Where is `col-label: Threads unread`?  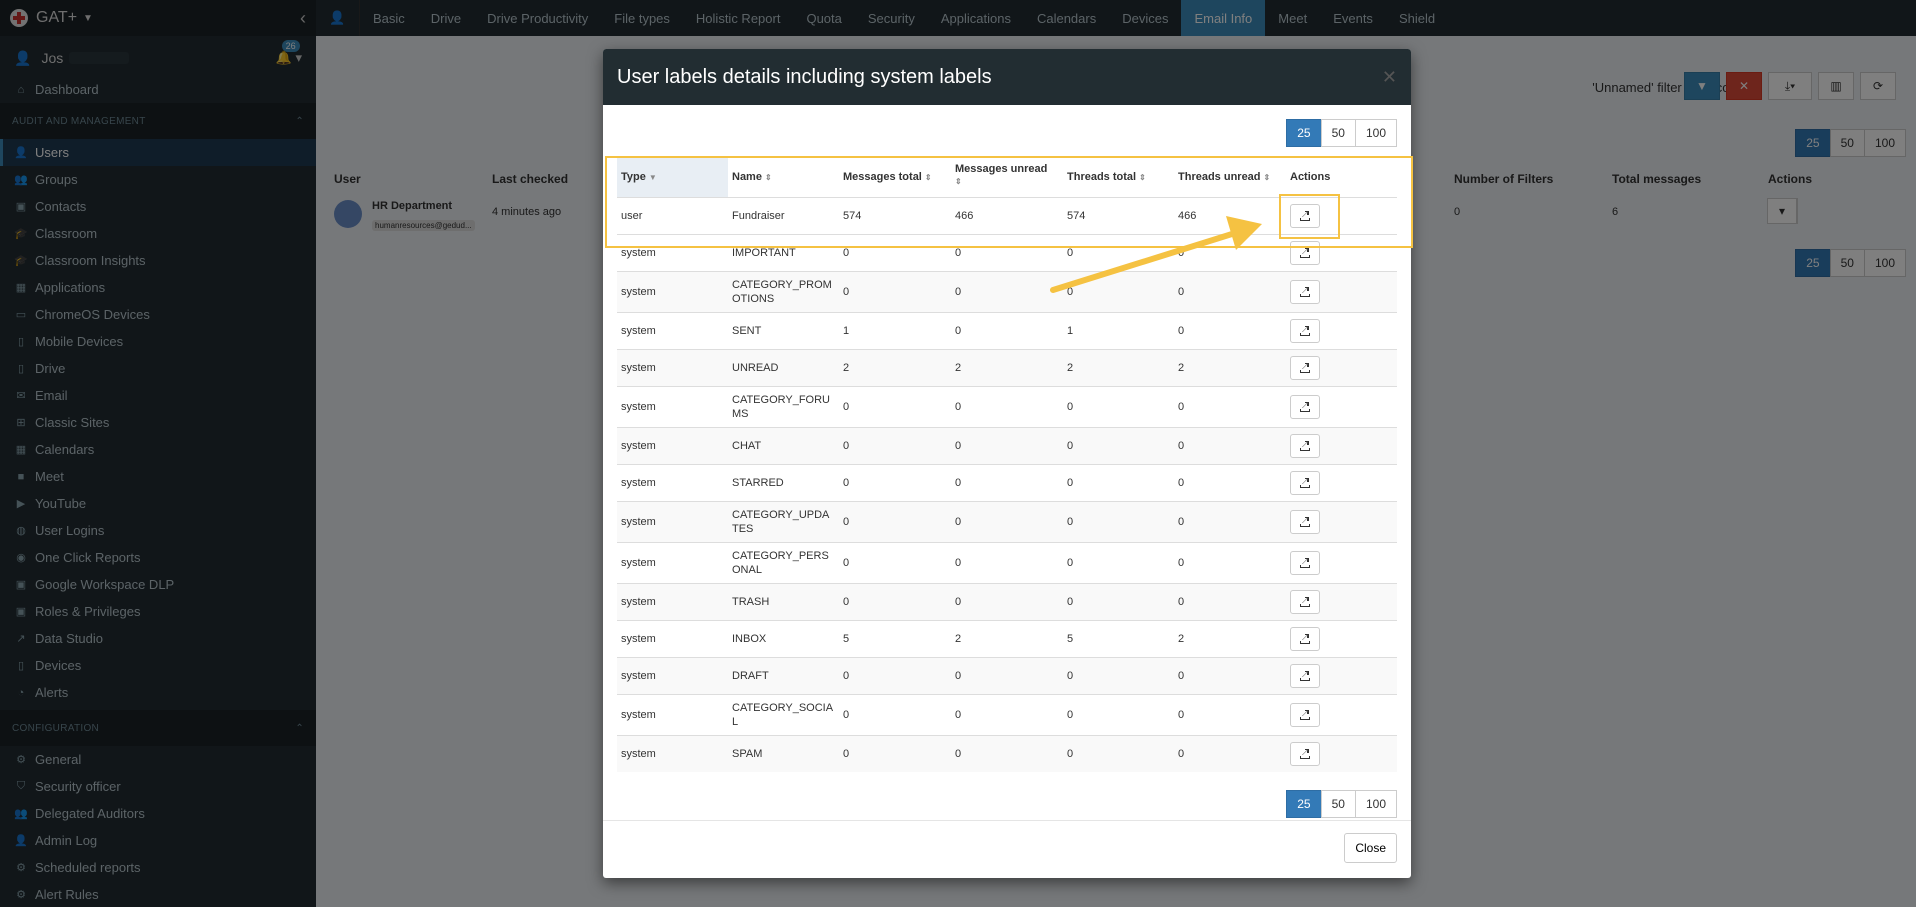
col-label: Threads unread is located at coordinates (1219, 176).